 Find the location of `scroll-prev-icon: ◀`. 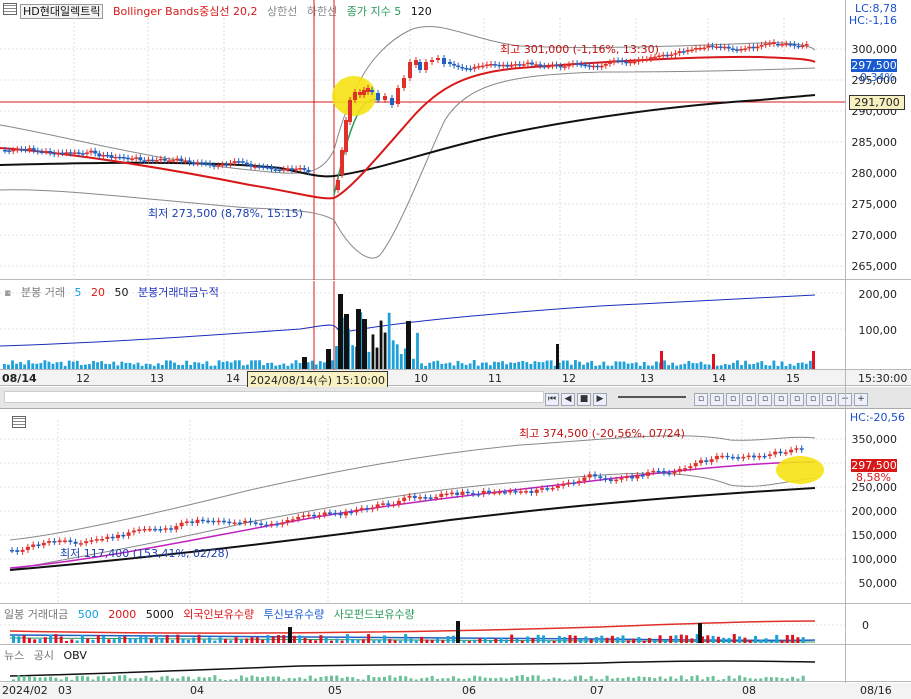

scroll-prev-icon: ◀ is located at coordinates (568, 399).